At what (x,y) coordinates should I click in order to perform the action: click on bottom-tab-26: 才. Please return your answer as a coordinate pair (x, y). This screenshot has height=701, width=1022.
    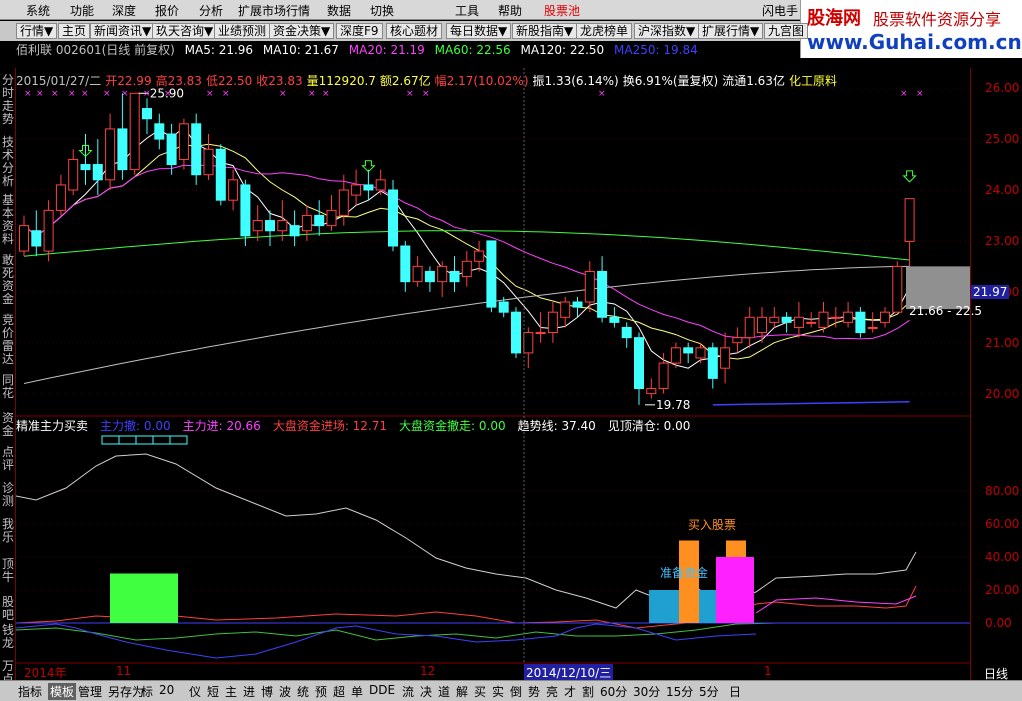
    Looking at the image, I should click on (570, 691).